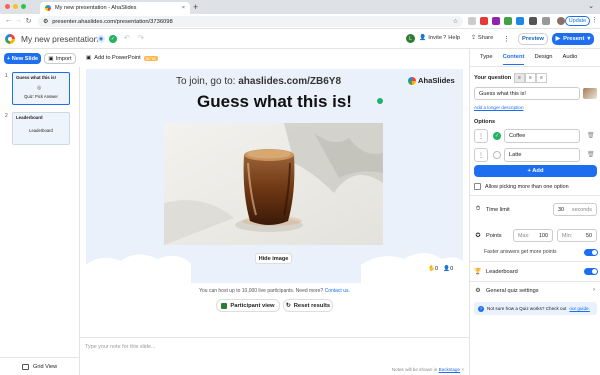 The height and width of the screenshot is (375, 600). I want to click on preview-button: Preview, so click(533, 39).